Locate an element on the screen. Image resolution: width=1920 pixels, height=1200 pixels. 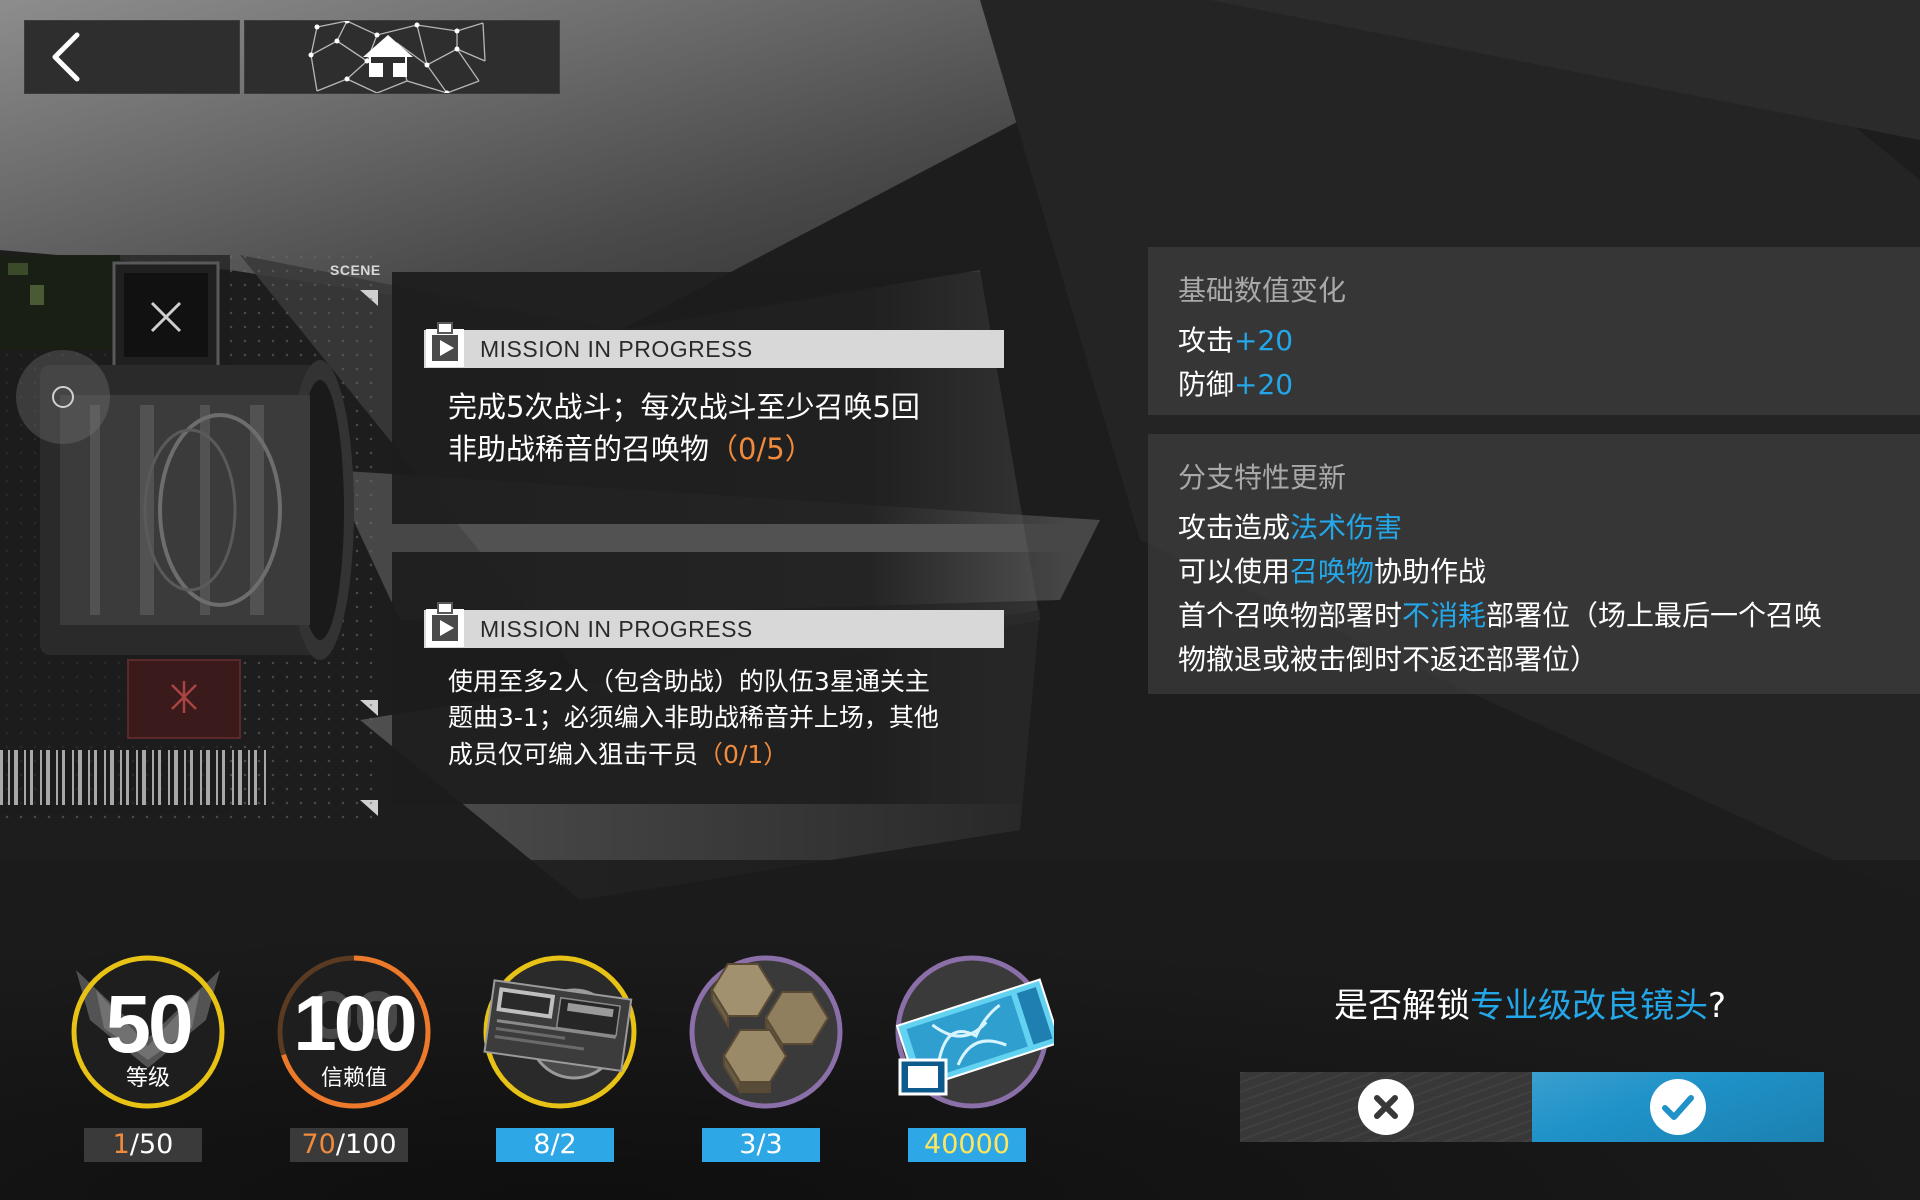
trait-text: 首个召唤物部署时 is located at coordinates (1290, 615).